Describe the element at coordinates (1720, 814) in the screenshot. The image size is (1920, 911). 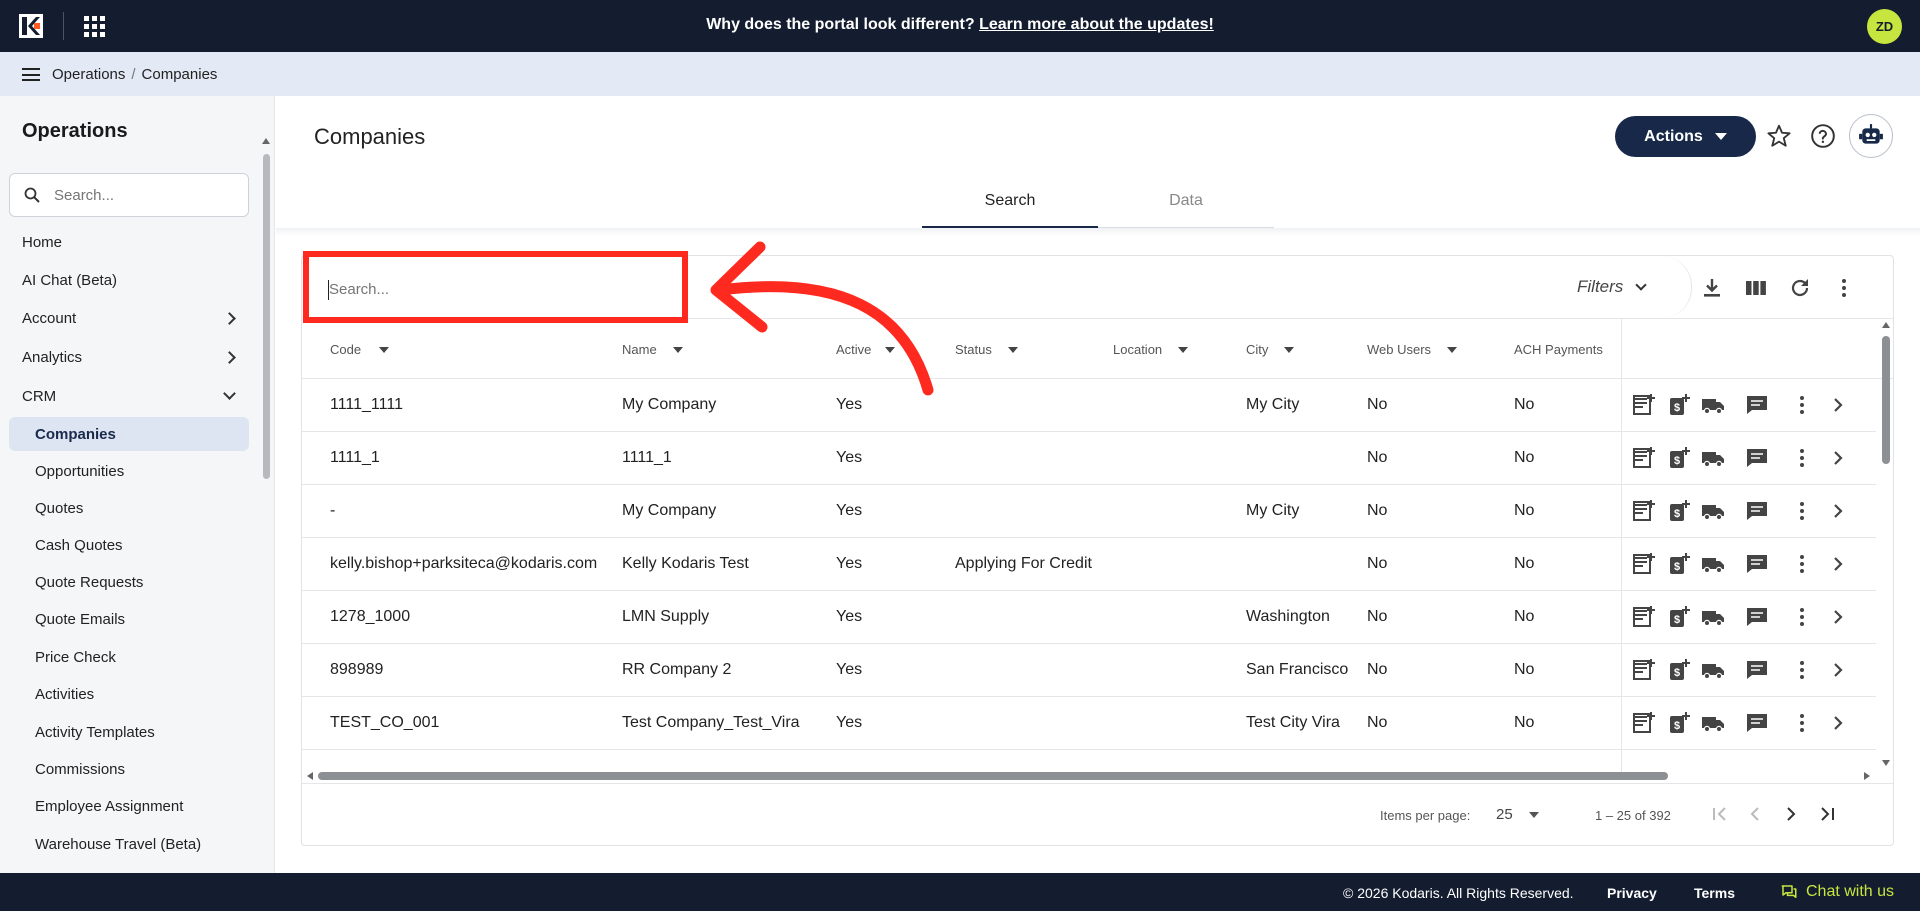
I see `first-page-icon` at that location.